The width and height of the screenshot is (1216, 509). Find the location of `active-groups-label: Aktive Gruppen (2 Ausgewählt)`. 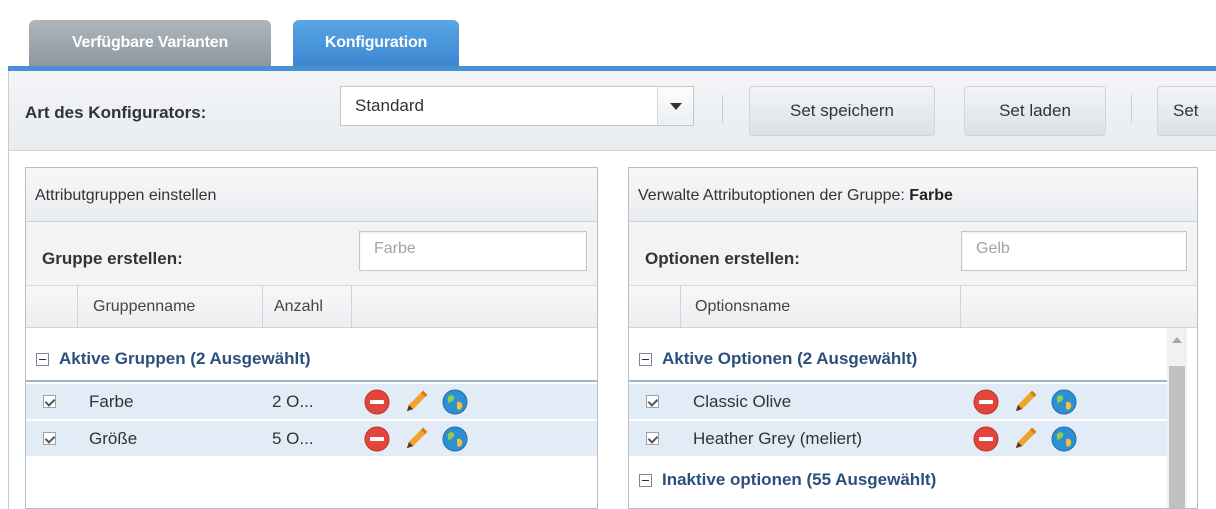

active-groups-label: Aktive Gruppen (2 Ausgewählt) is located at coordinates (185, 358).